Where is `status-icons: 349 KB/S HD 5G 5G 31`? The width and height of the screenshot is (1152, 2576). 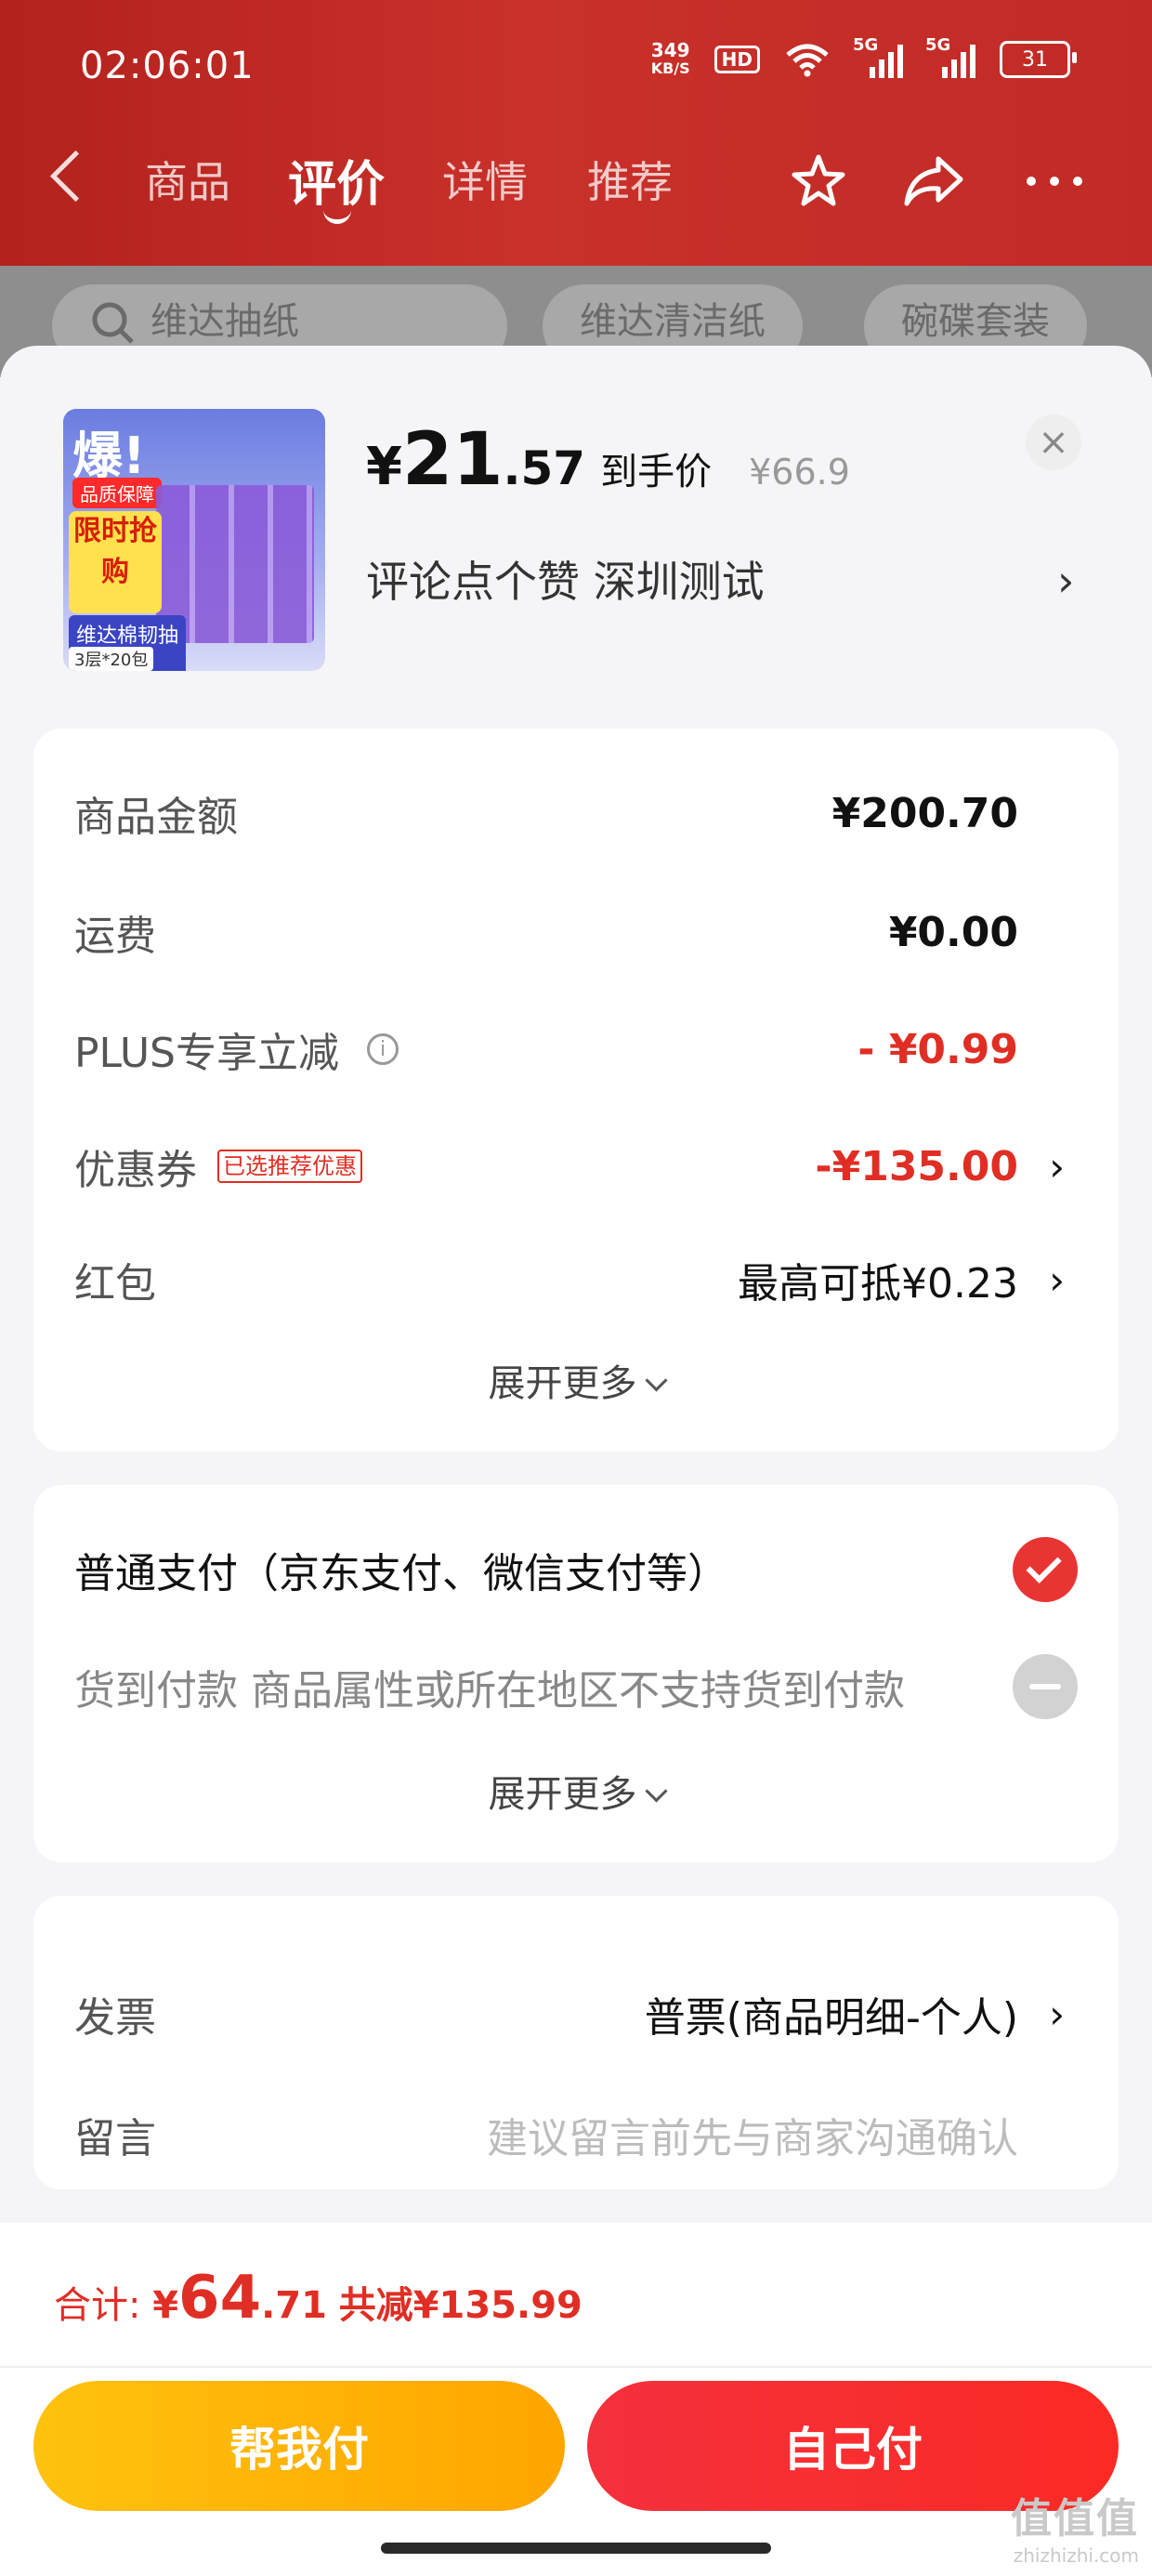 status-icons: 349 KB/S HD 5G 5G 31 is located at coordinates (864, 56).